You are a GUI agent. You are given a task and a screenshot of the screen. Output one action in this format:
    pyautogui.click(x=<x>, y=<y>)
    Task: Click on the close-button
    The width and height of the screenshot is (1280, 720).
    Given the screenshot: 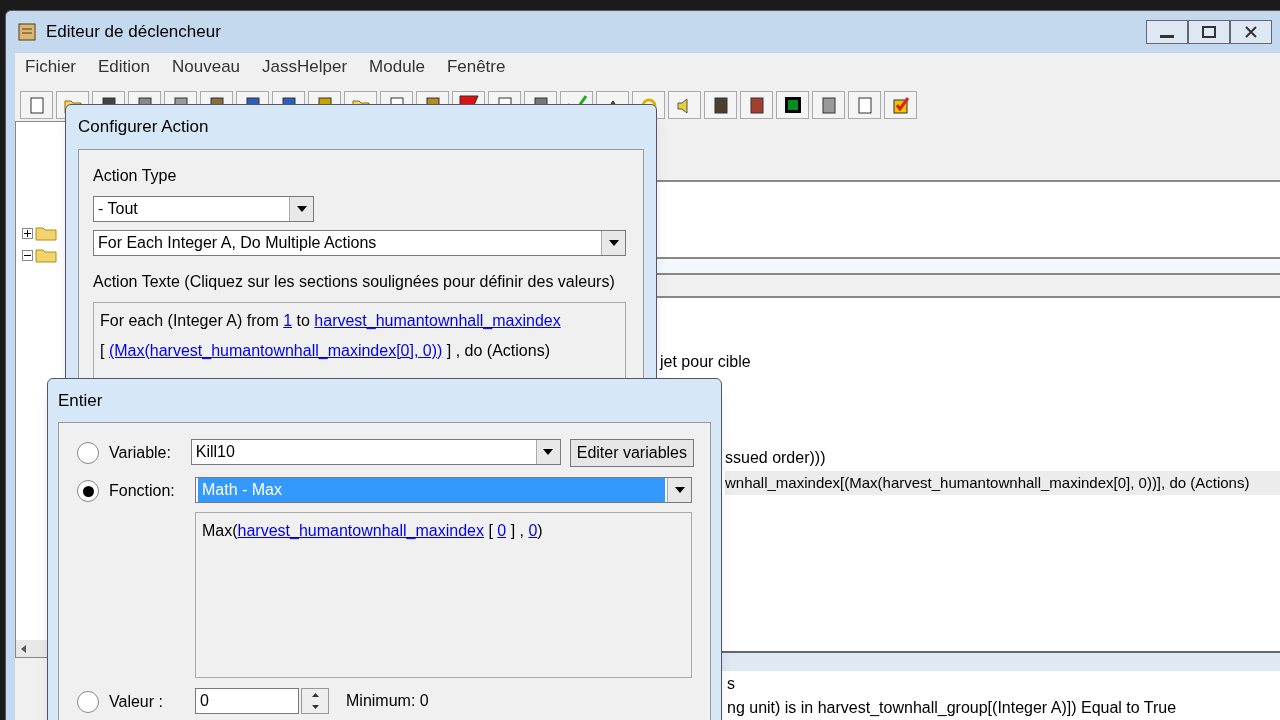 What is the action you would take?
    pyautogui.click(x=1251, y=32)
    